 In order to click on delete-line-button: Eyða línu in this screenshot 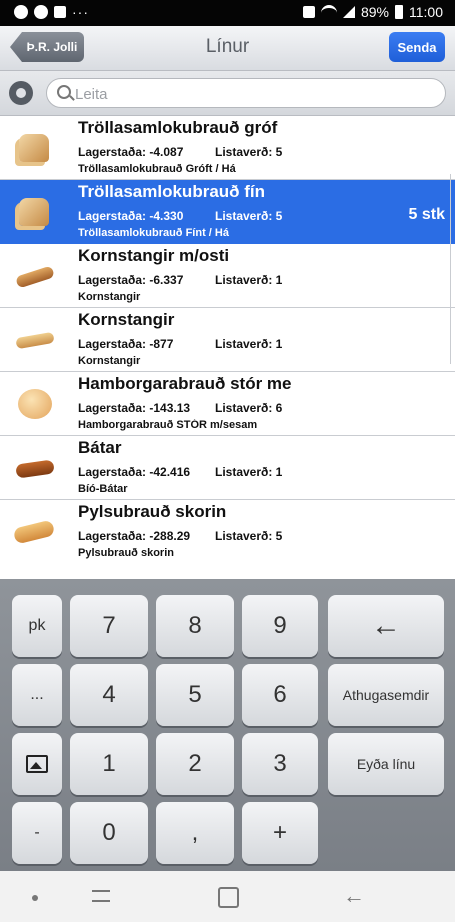, I will do `click(386, 764)`.